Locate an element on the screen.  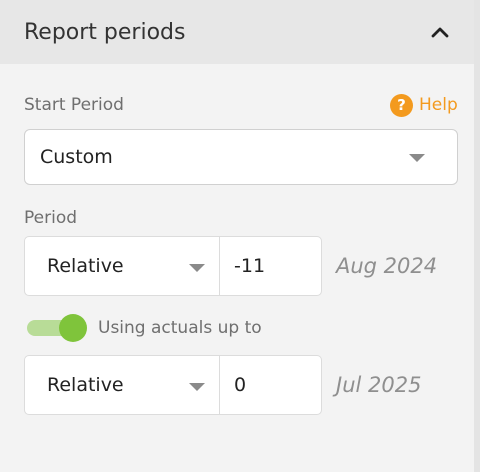
help-label: Help is located at coordinates (438, 105).